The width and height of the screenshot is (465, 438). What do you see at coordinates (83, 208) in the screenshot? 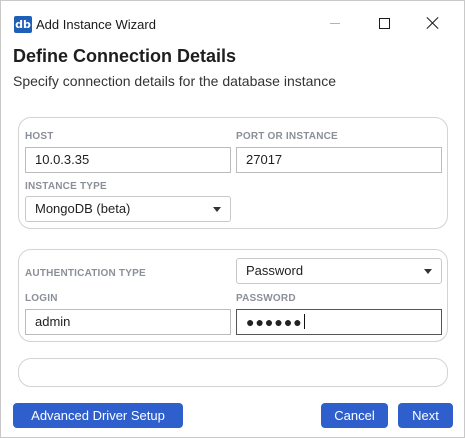
I see `instance-type-value: MongoDB (beta)` at bounding box center [83, 208].